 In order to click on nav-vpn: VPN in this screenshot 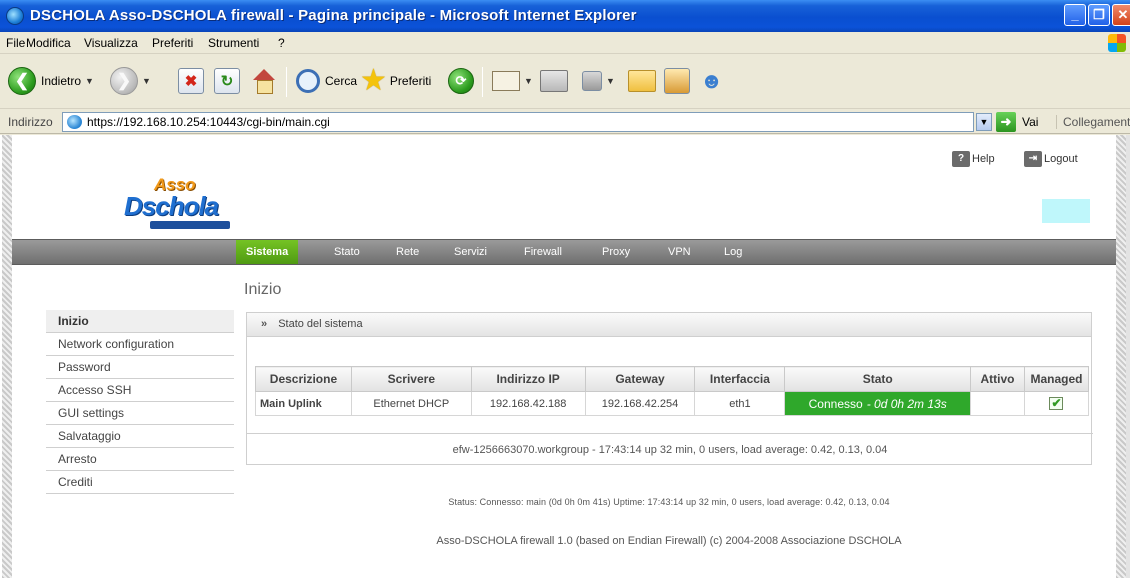, I will do `click(679, 252)`.